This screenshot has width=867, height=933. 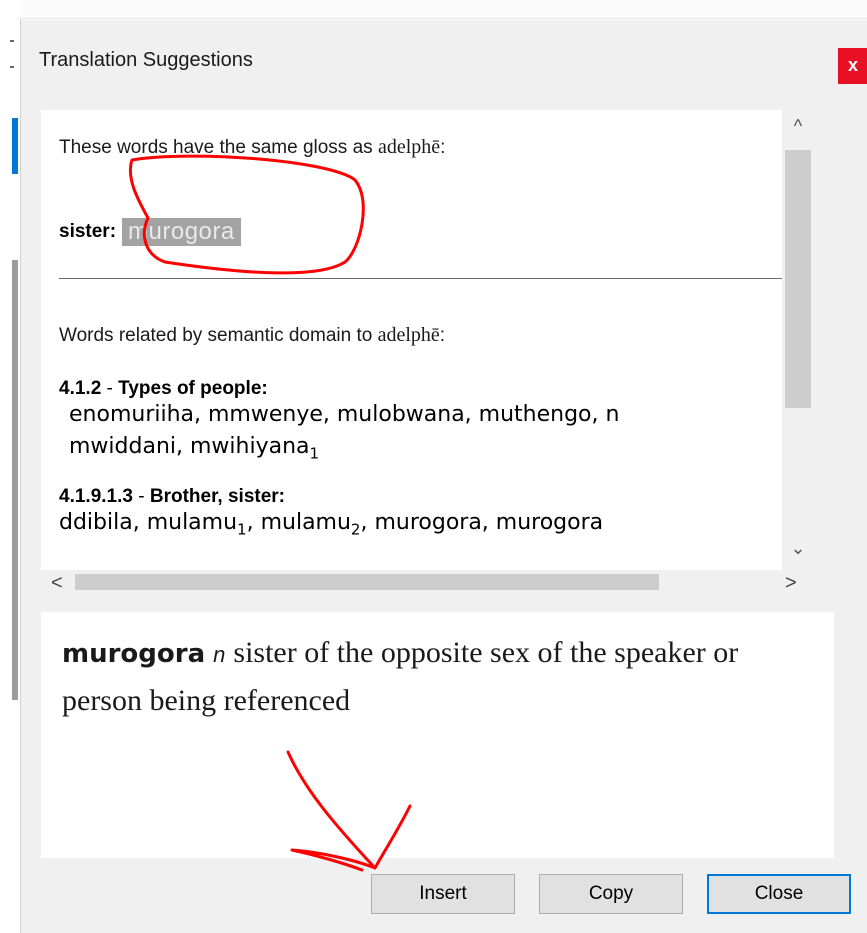 What do you see at coordinates (798, 279) in the screenshot?
I see `vertical-scroll-thumb` at bounding box center [798, 279].